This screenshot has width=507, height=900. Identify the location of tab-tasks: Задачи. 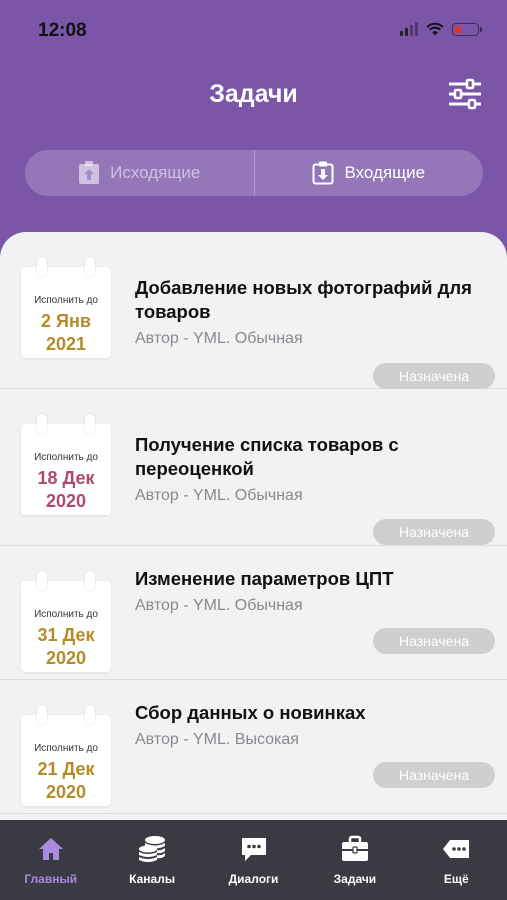
(354, 860).